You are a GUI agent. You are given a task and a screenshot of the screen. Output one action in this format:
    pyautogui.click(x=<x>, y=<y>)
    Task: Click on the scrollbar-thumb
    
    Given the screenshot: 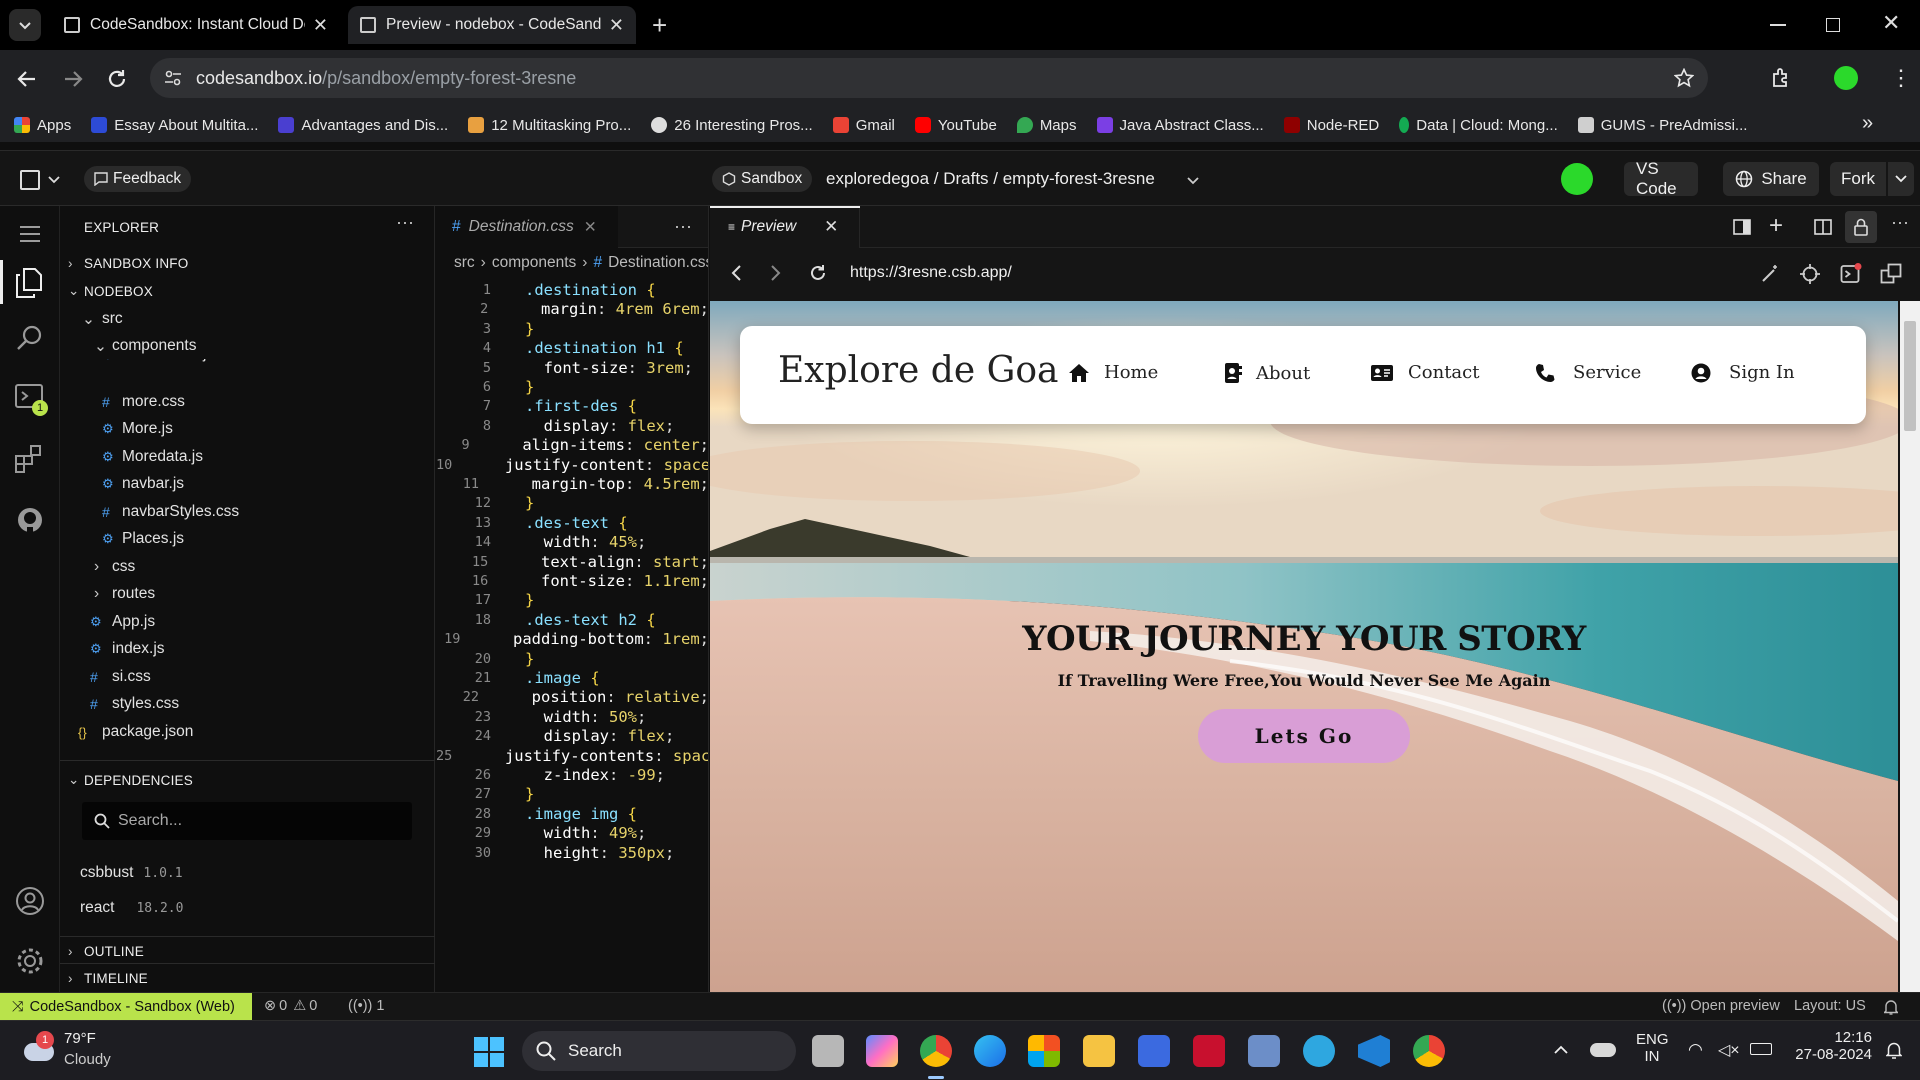 What is the action you would take?
    pyautogui.click(x=1910, y=376)
    